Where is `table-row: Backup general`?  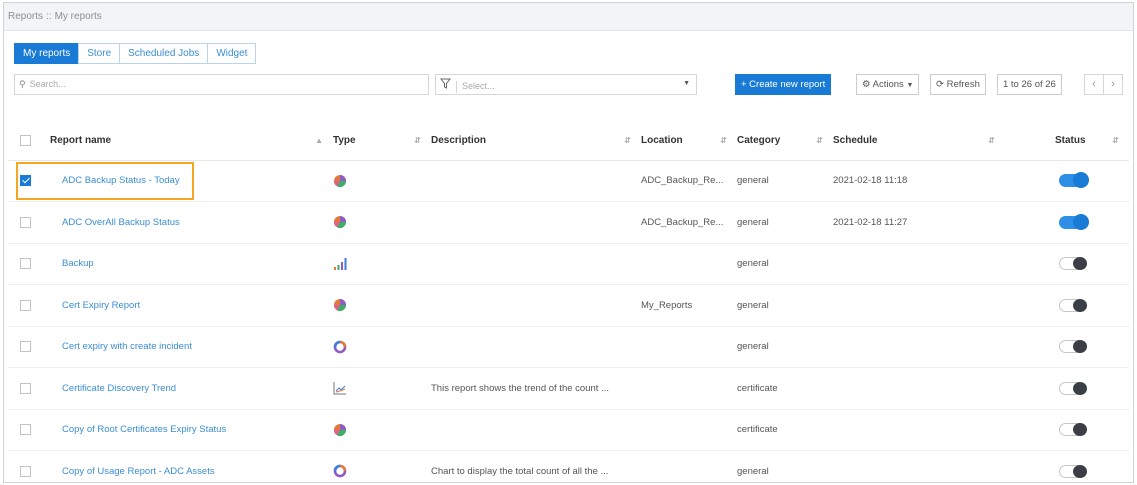 table-row: Backup general is located at coordinates (568, 264).